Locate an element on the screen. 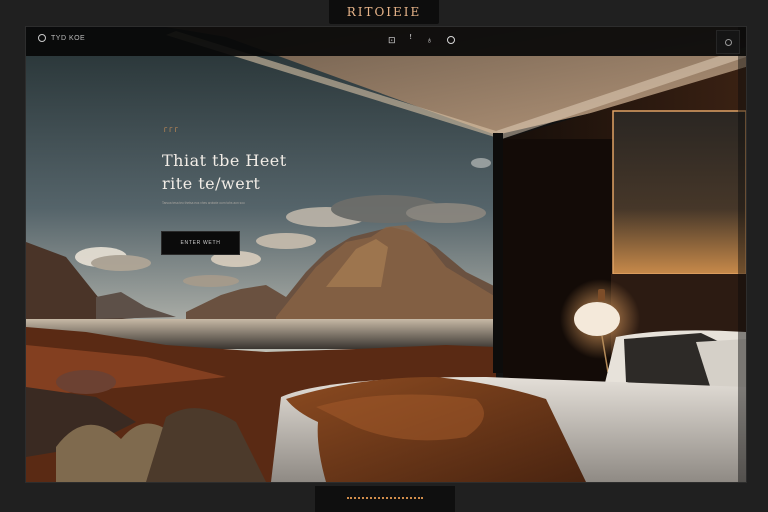 The height and width of the screenshot is (512, 768). paint-drop-icon: ♁ is located at coordinates (429, 40).